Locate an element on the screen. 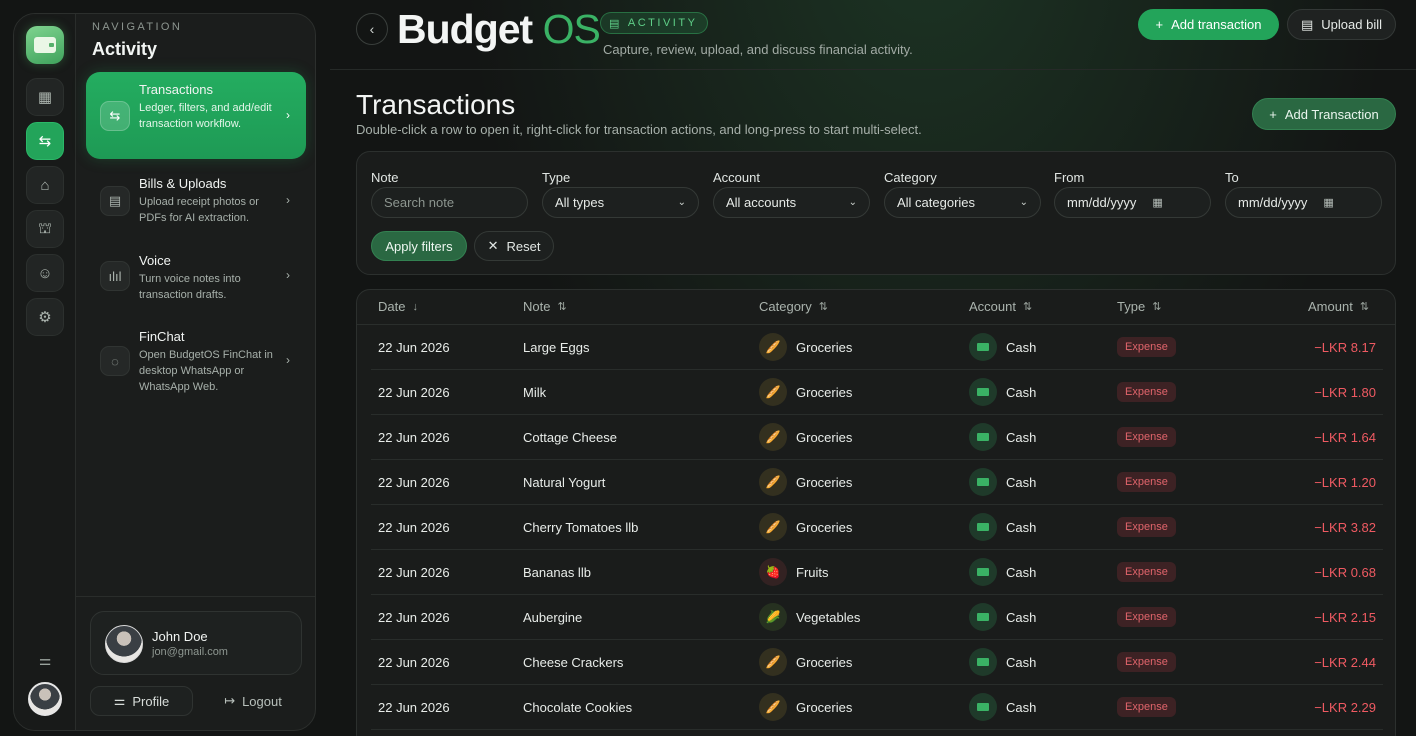  from-filter-label: From is located at coordinates (1069, 177).